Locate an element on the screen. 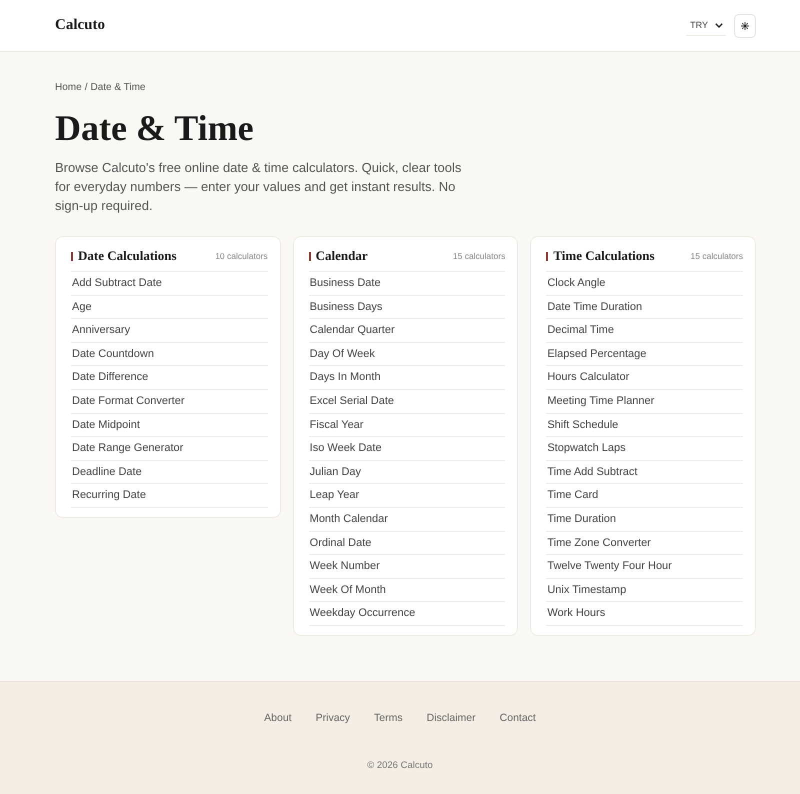  site-logo: Calcuto is located at coordinates (80, 25).